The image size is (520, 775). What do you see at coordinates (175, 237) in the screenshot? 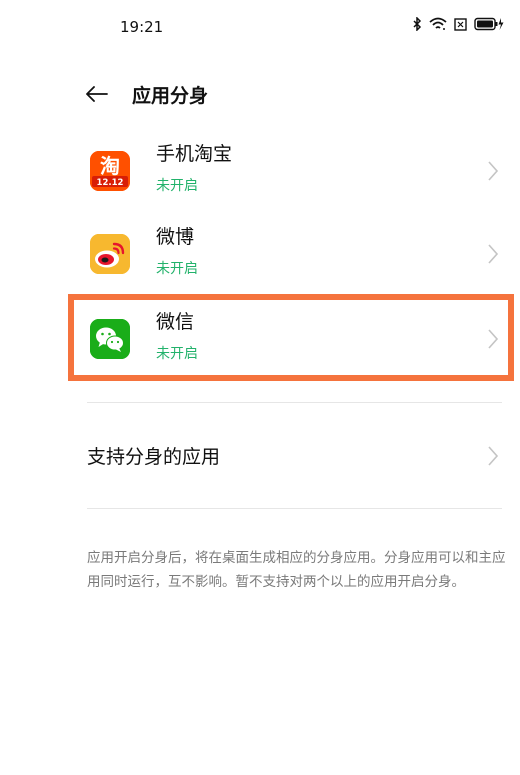
I see `app-name: 微博` at bounding box center [175, 237].